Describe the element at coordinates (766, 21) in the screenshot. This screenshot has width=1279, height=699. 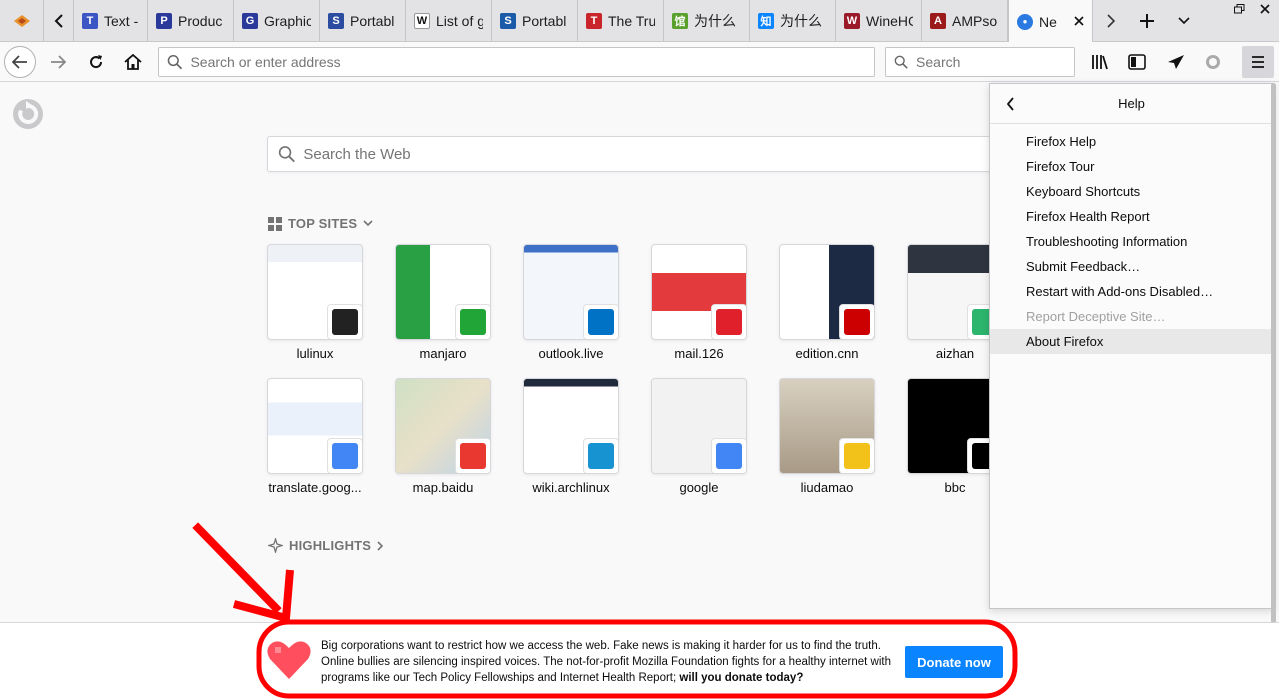
I see `tab-favicon-icon: 知` at that location.